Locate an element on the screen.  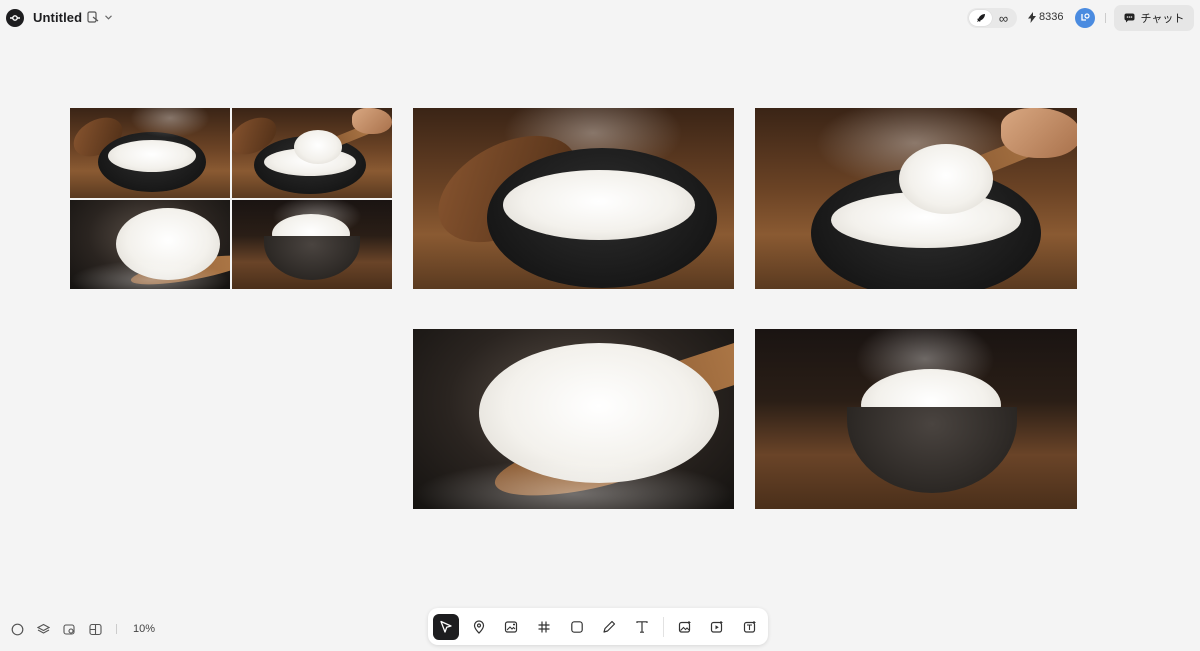
gallery-icon is located at coordinates (95, 629).